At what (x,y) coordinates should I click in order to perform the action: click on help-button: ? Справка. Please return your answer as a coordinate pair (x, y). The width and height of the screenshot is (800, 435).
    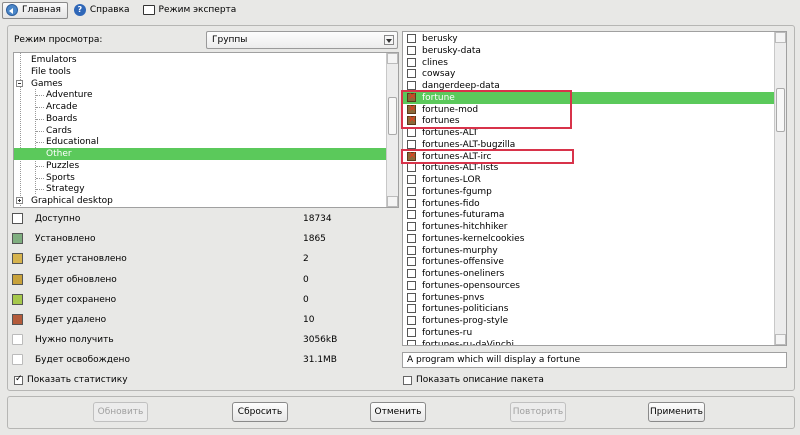
    Looking at the image, I should click on (103, 10).